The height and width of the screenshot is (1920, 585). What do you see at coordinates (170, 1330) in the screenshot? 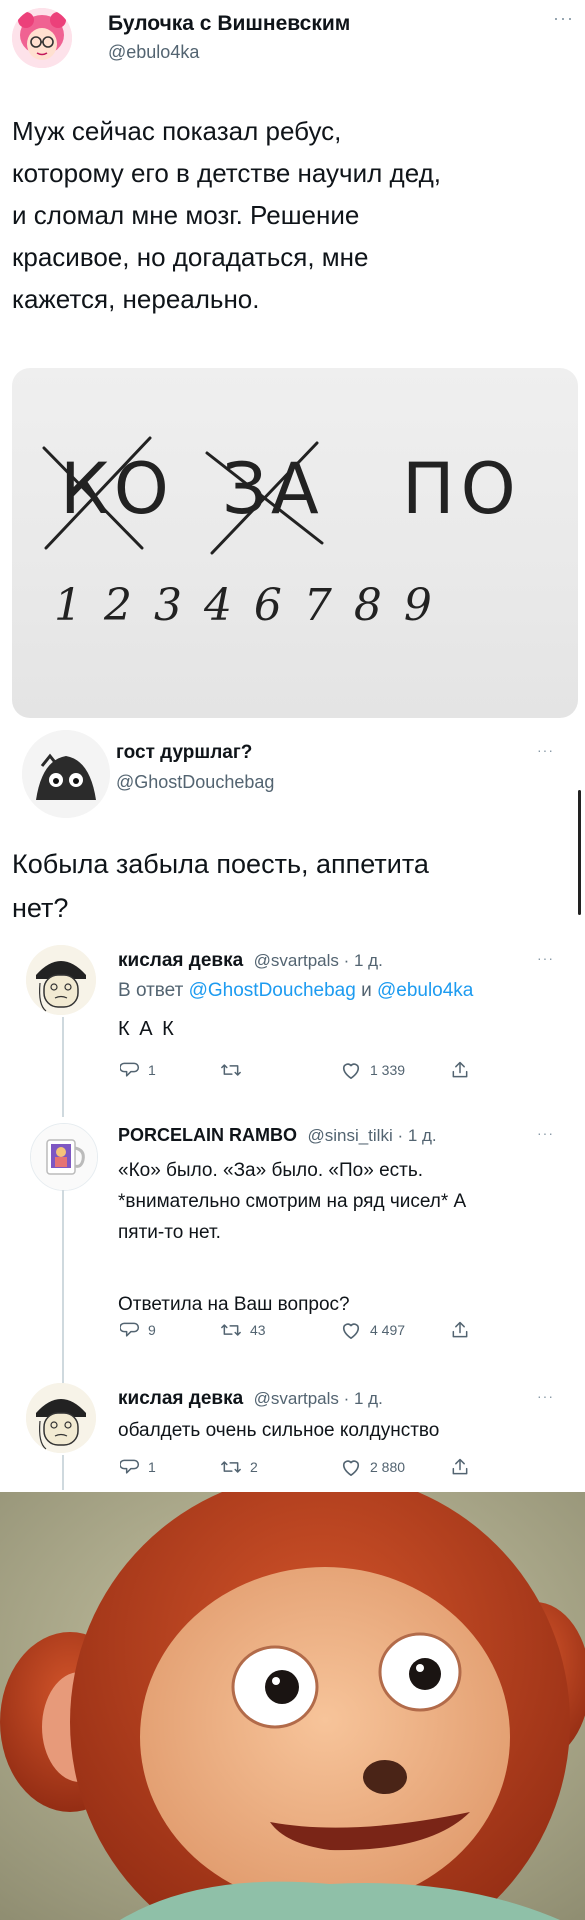
I see `reply-button: 9` at bounding box center [170, 1330].